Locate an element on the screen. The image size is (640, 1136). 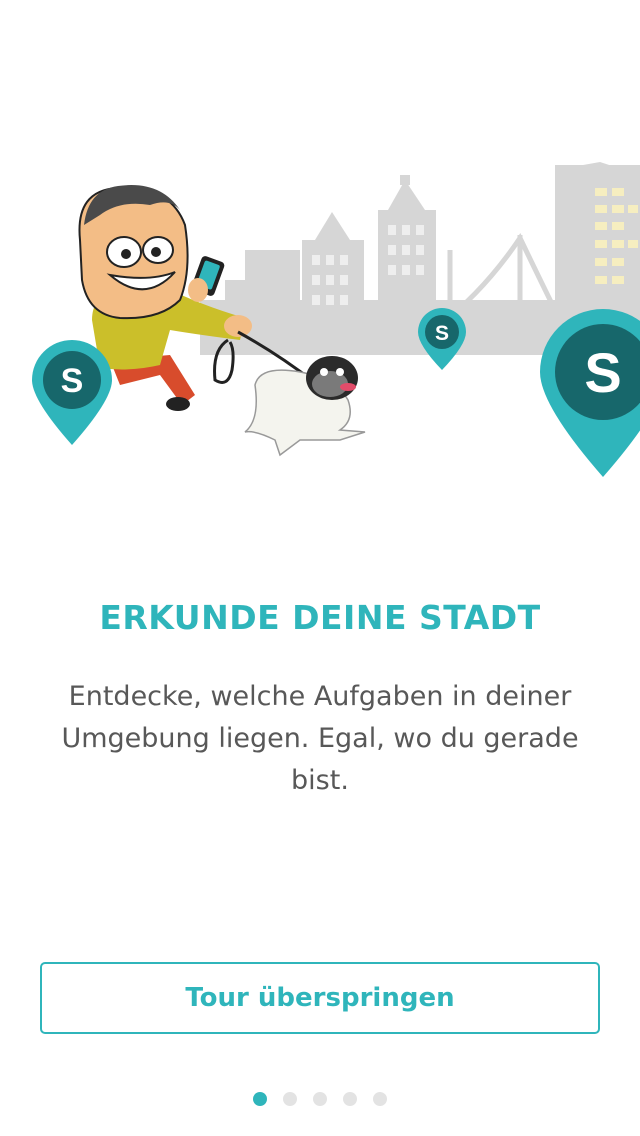
location-pin-small: S is located at coordinates (442, 339).